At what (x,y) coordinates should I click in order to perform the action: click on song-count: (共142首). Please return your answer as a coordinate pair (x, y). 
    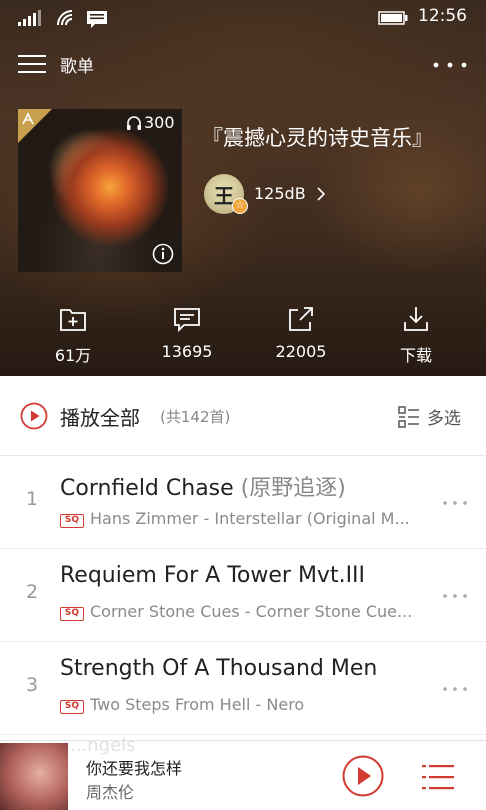
    Looking at the image, I should click on (195, 417).